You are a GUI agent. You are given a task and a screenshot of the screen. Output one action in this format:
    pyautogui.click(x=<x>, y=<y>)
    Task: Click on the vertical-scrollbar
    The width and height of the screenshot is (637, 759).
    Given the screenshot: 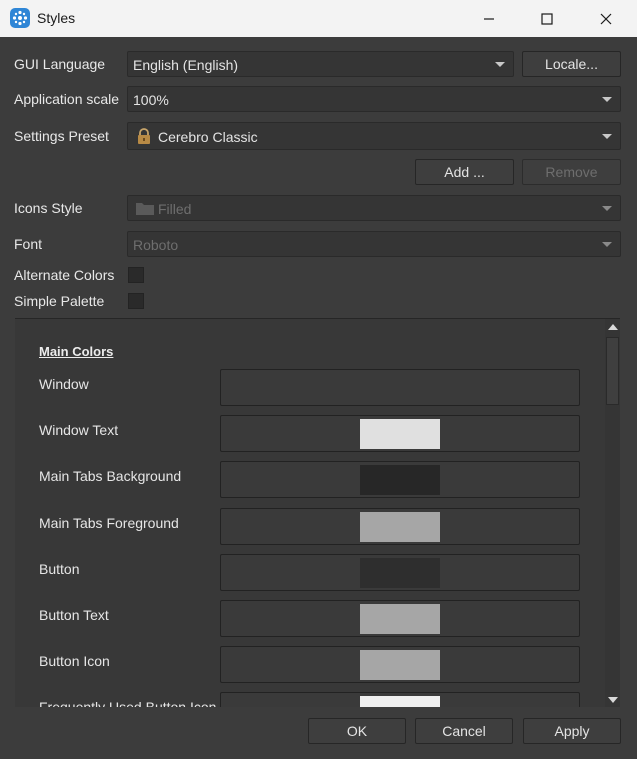 What is the action you would take?
    pyautogui.click(x=612, y=513)
    